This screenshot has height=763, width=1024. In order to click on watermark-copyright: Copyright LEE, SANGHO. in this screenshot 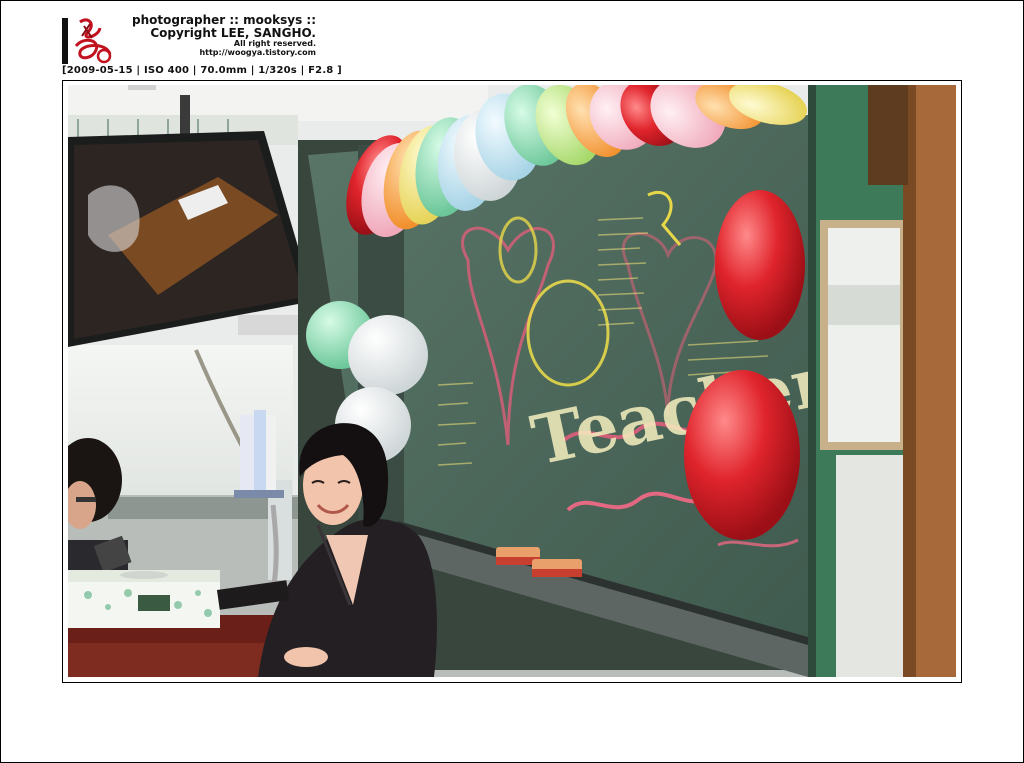, I will do `click(233, 32)`.